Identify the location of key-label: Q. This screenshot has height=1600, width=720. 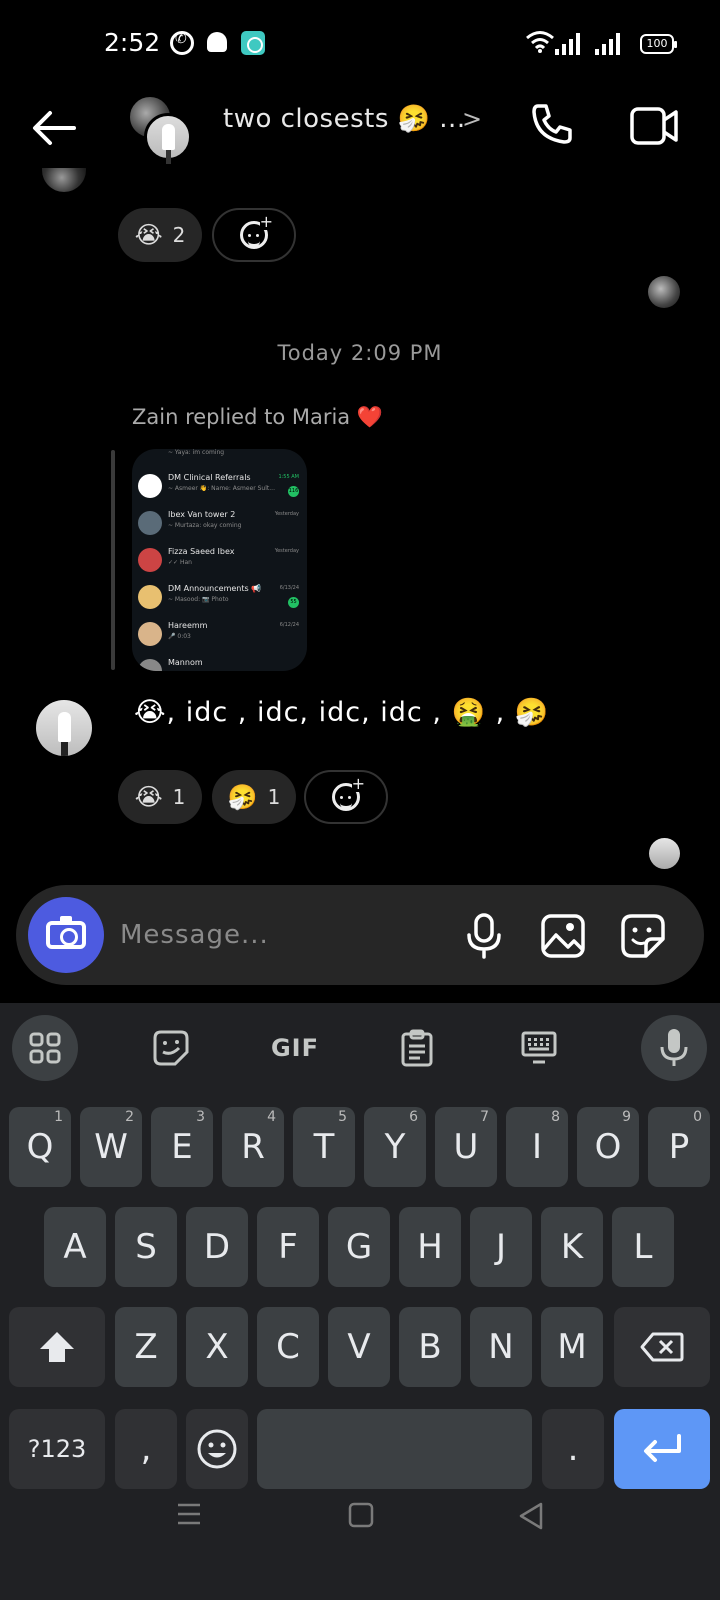
(40, 1147).